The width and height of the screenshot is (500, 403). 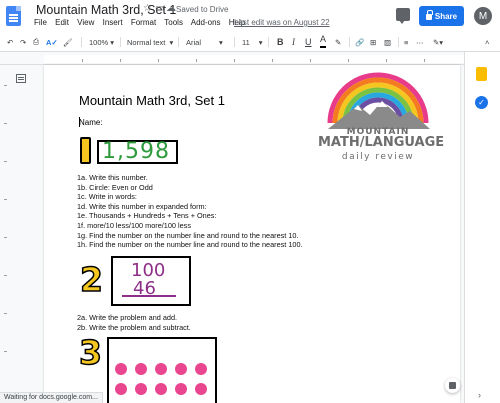 I want to click on menu-addons: Add-ons, so click(x=206, y=22).